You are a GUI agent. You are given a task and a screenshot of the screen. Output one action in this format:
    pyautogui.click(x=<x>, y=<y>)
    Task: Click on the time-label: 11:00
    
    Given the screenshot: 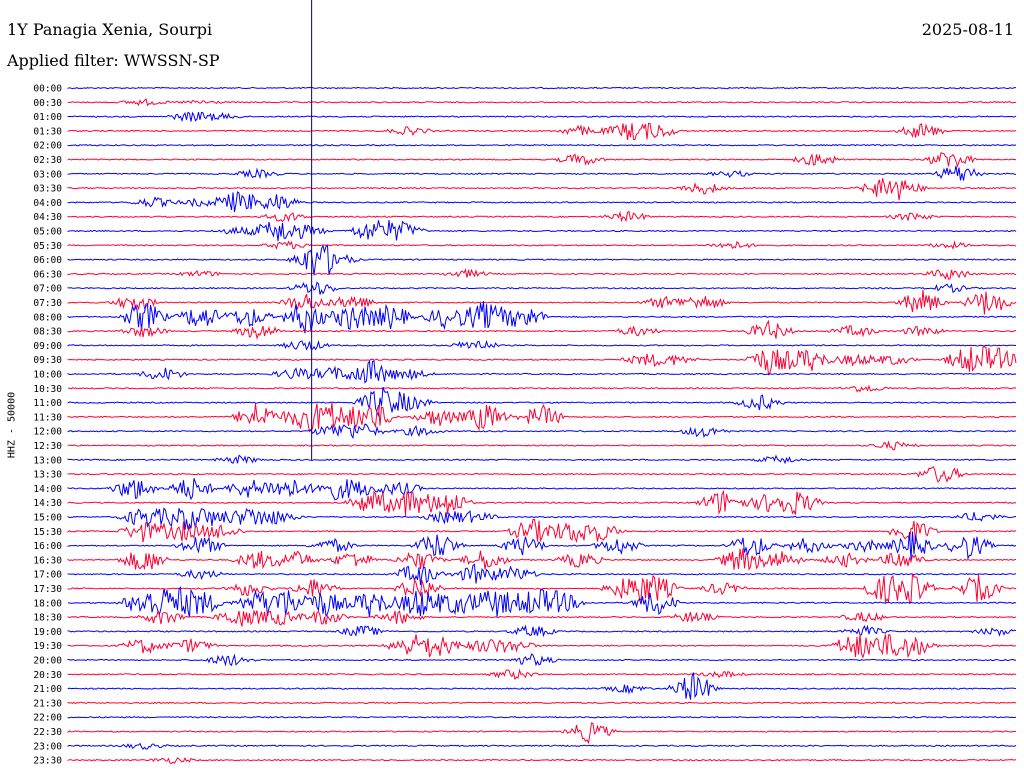 What is the action you would take?
    pyautogui.click(x=47, y=403)
    